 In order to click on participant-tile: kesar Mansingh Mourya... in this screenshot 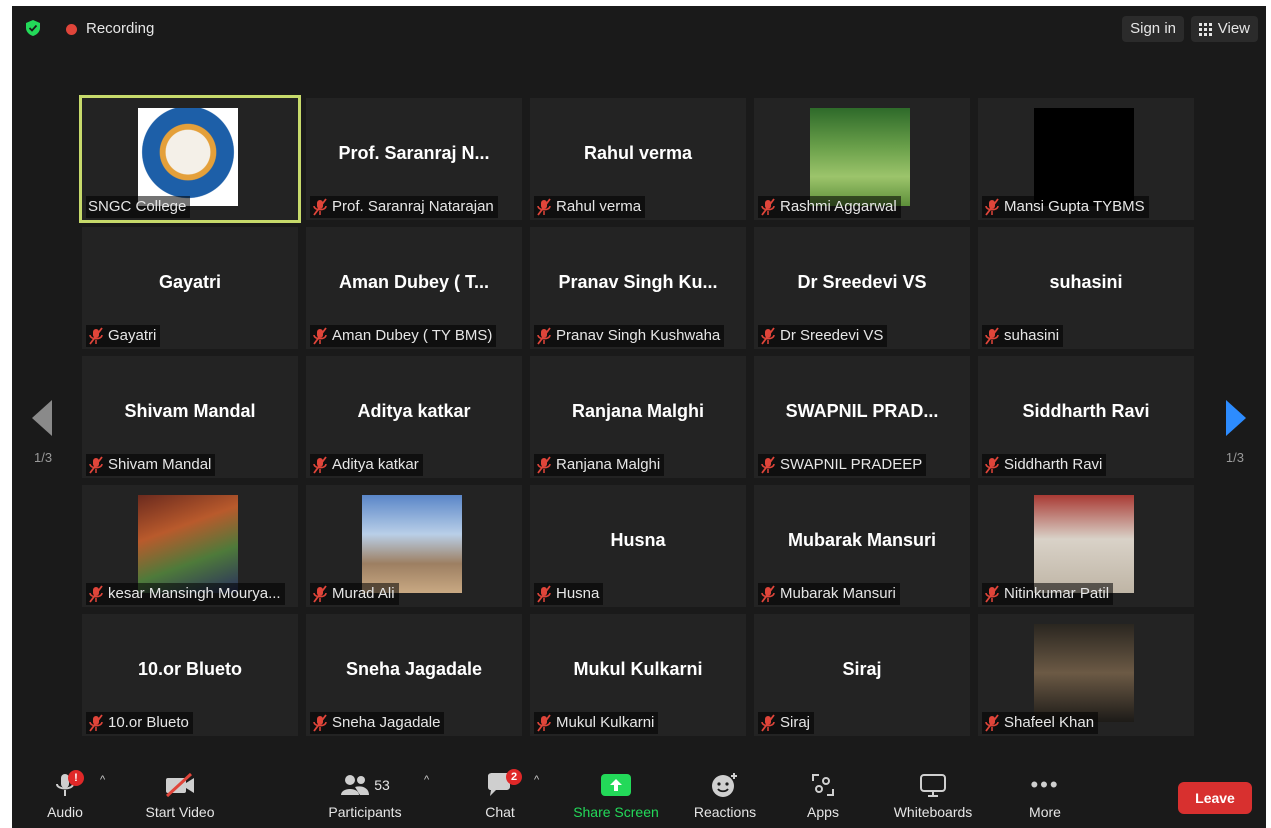, I will do `click(190, 546)`.